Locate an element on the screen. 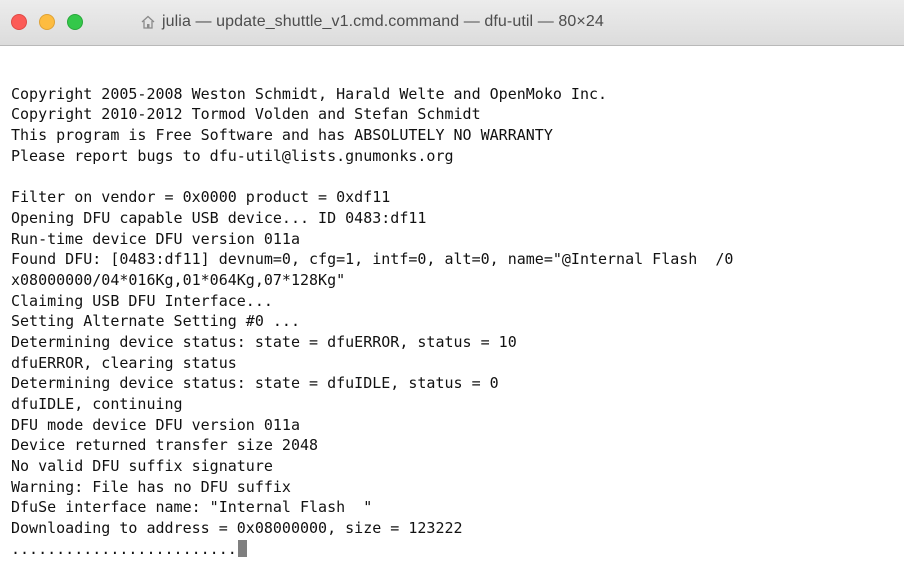 The height and width of the screenshot is (583, 904). terminal-line-text: Run-time device DFU version 011a is located at coordinates (155, 238).